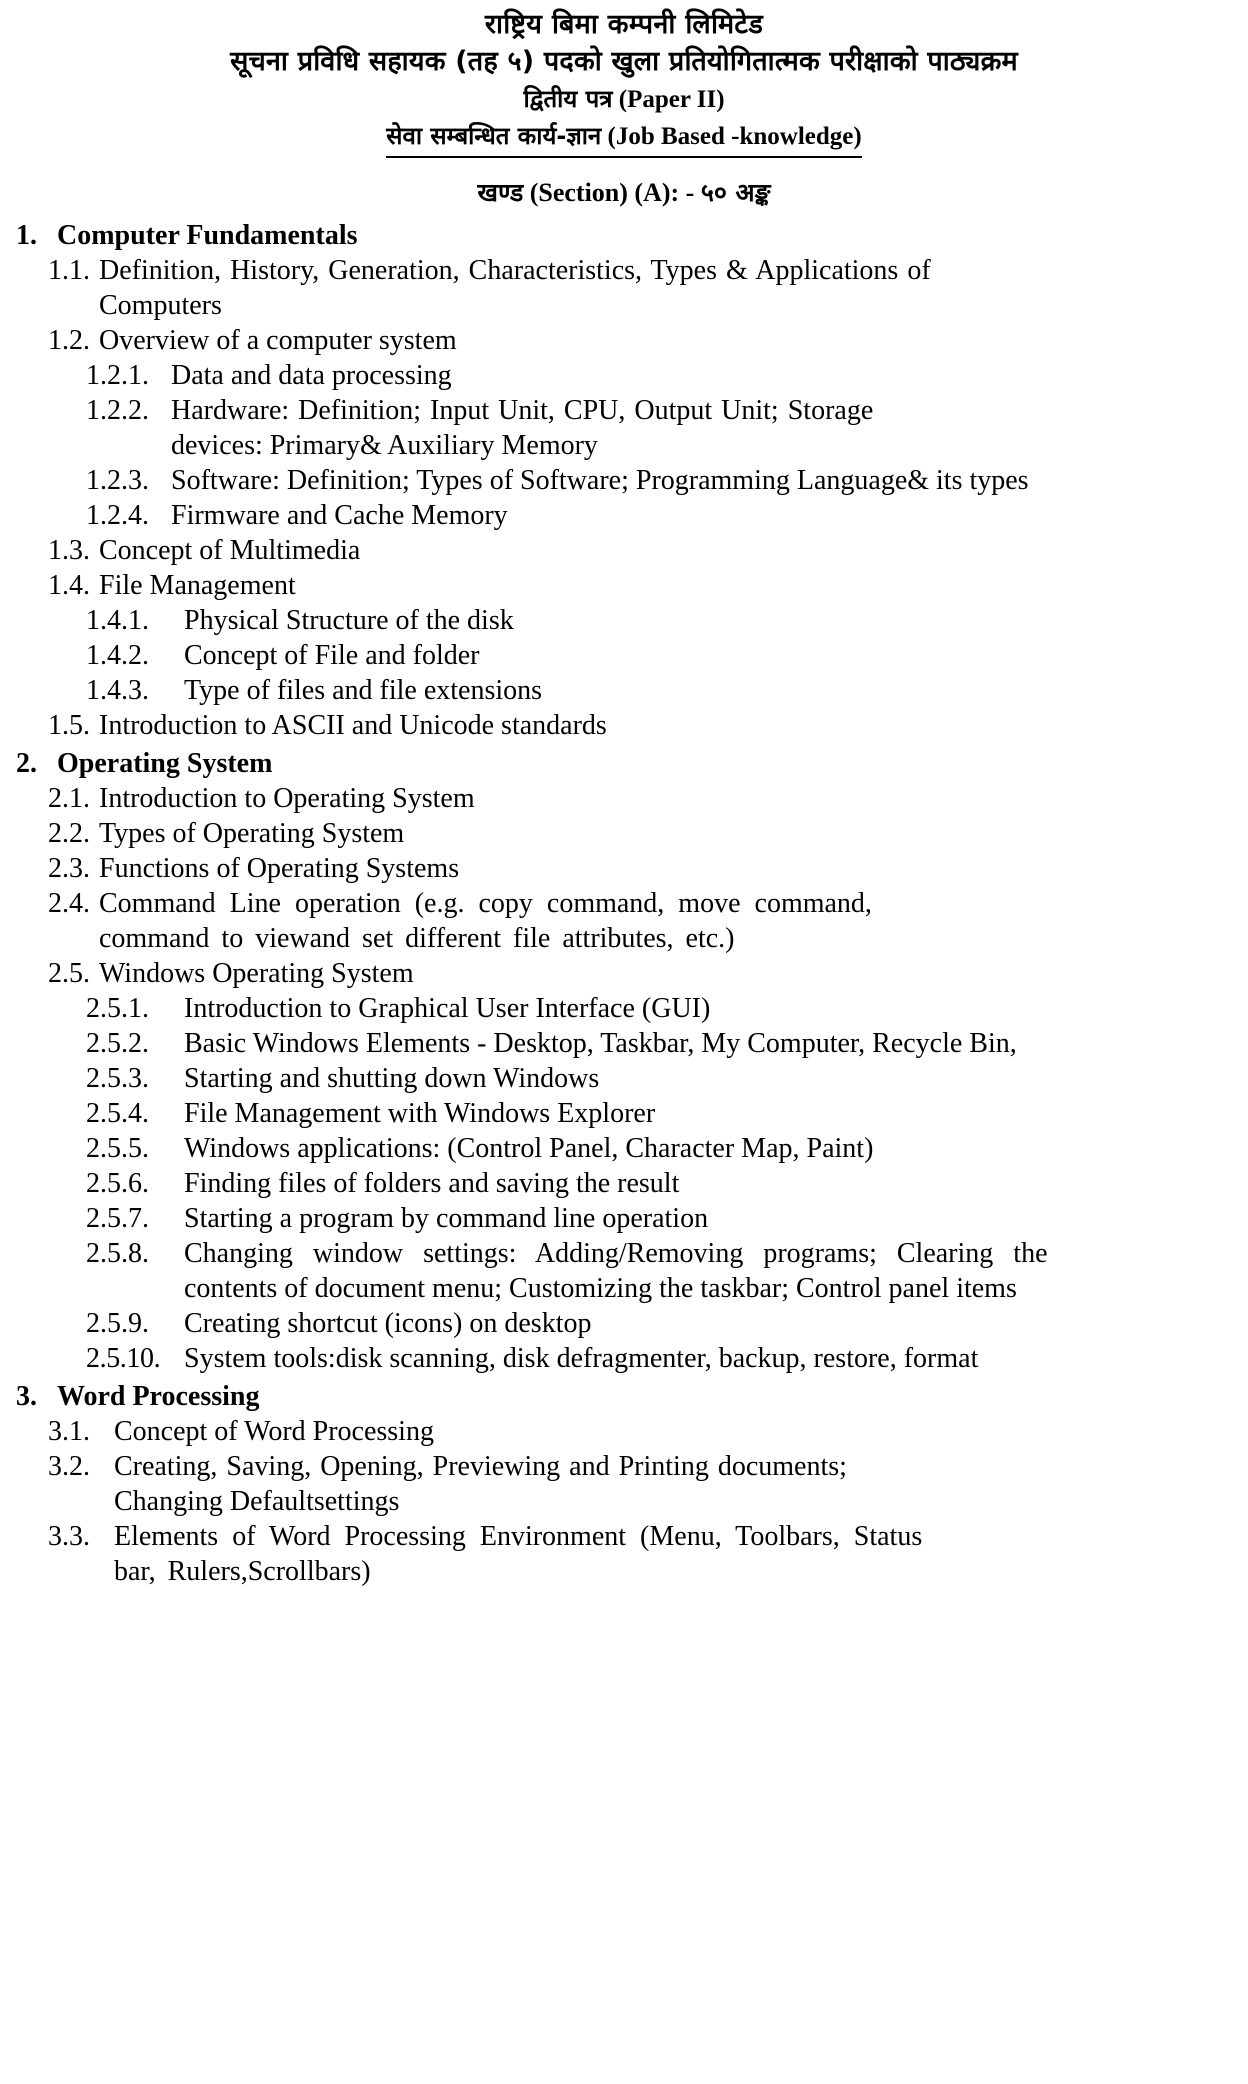  Describe the element at coordinates (274, 1431) in the screenshot. I see `item-text: Concept of Word Processing` at that location.